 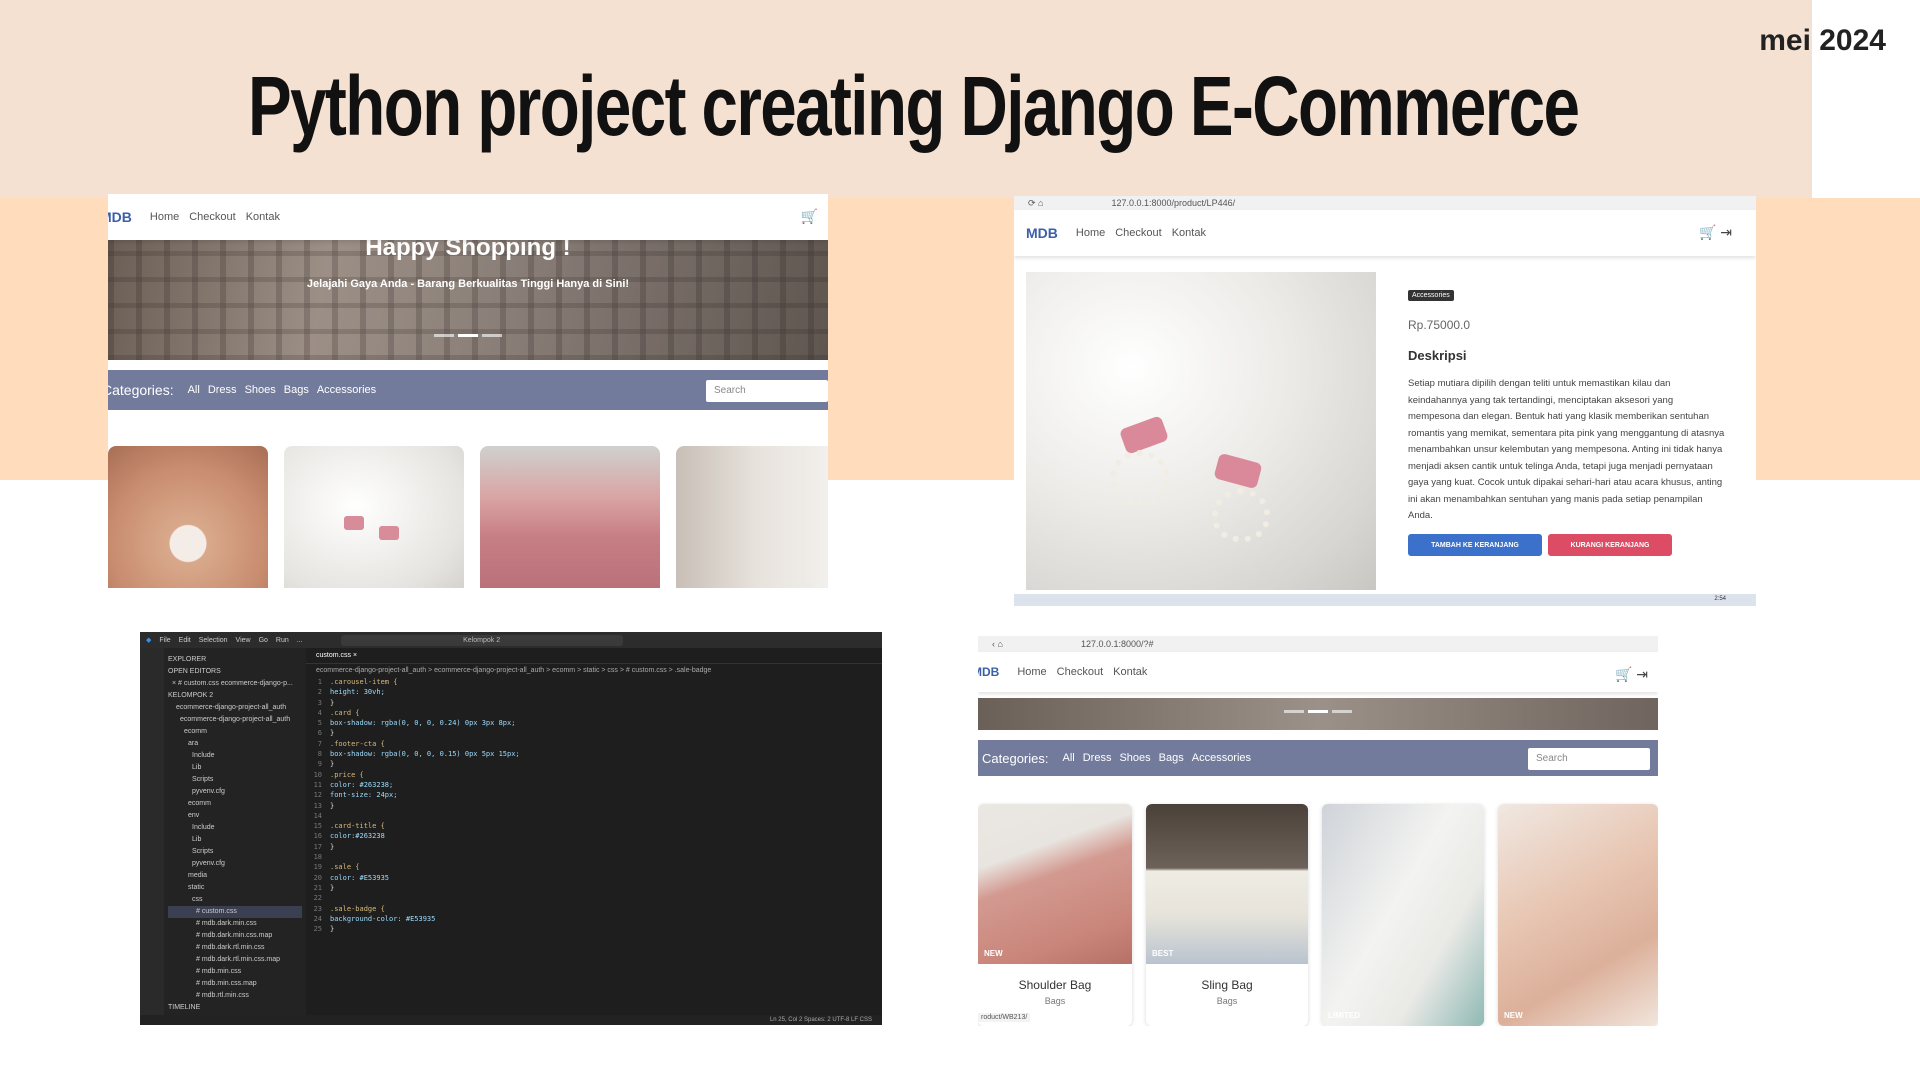 I want to click on cart-icon: 🛒, so click(x=809, y=216).